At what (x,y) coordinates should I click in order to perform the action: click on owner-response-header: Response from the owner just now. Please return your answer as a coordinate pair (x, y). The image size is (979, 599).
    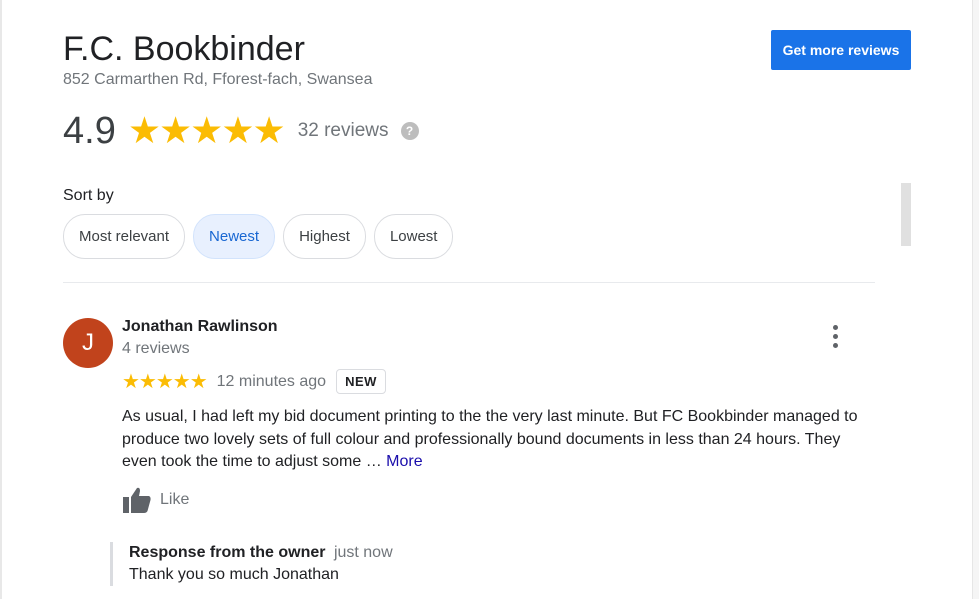
    Looking at the image, I should click on (261, 553).